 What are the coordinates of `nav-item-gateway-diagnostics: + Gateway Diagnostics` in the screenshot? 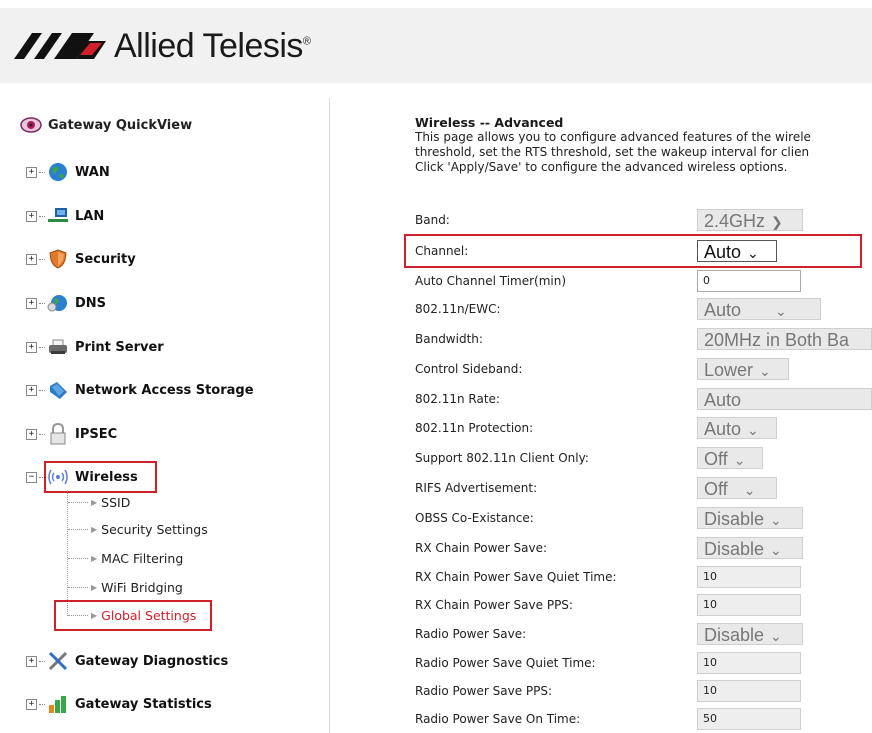 It's located at (127, 661).